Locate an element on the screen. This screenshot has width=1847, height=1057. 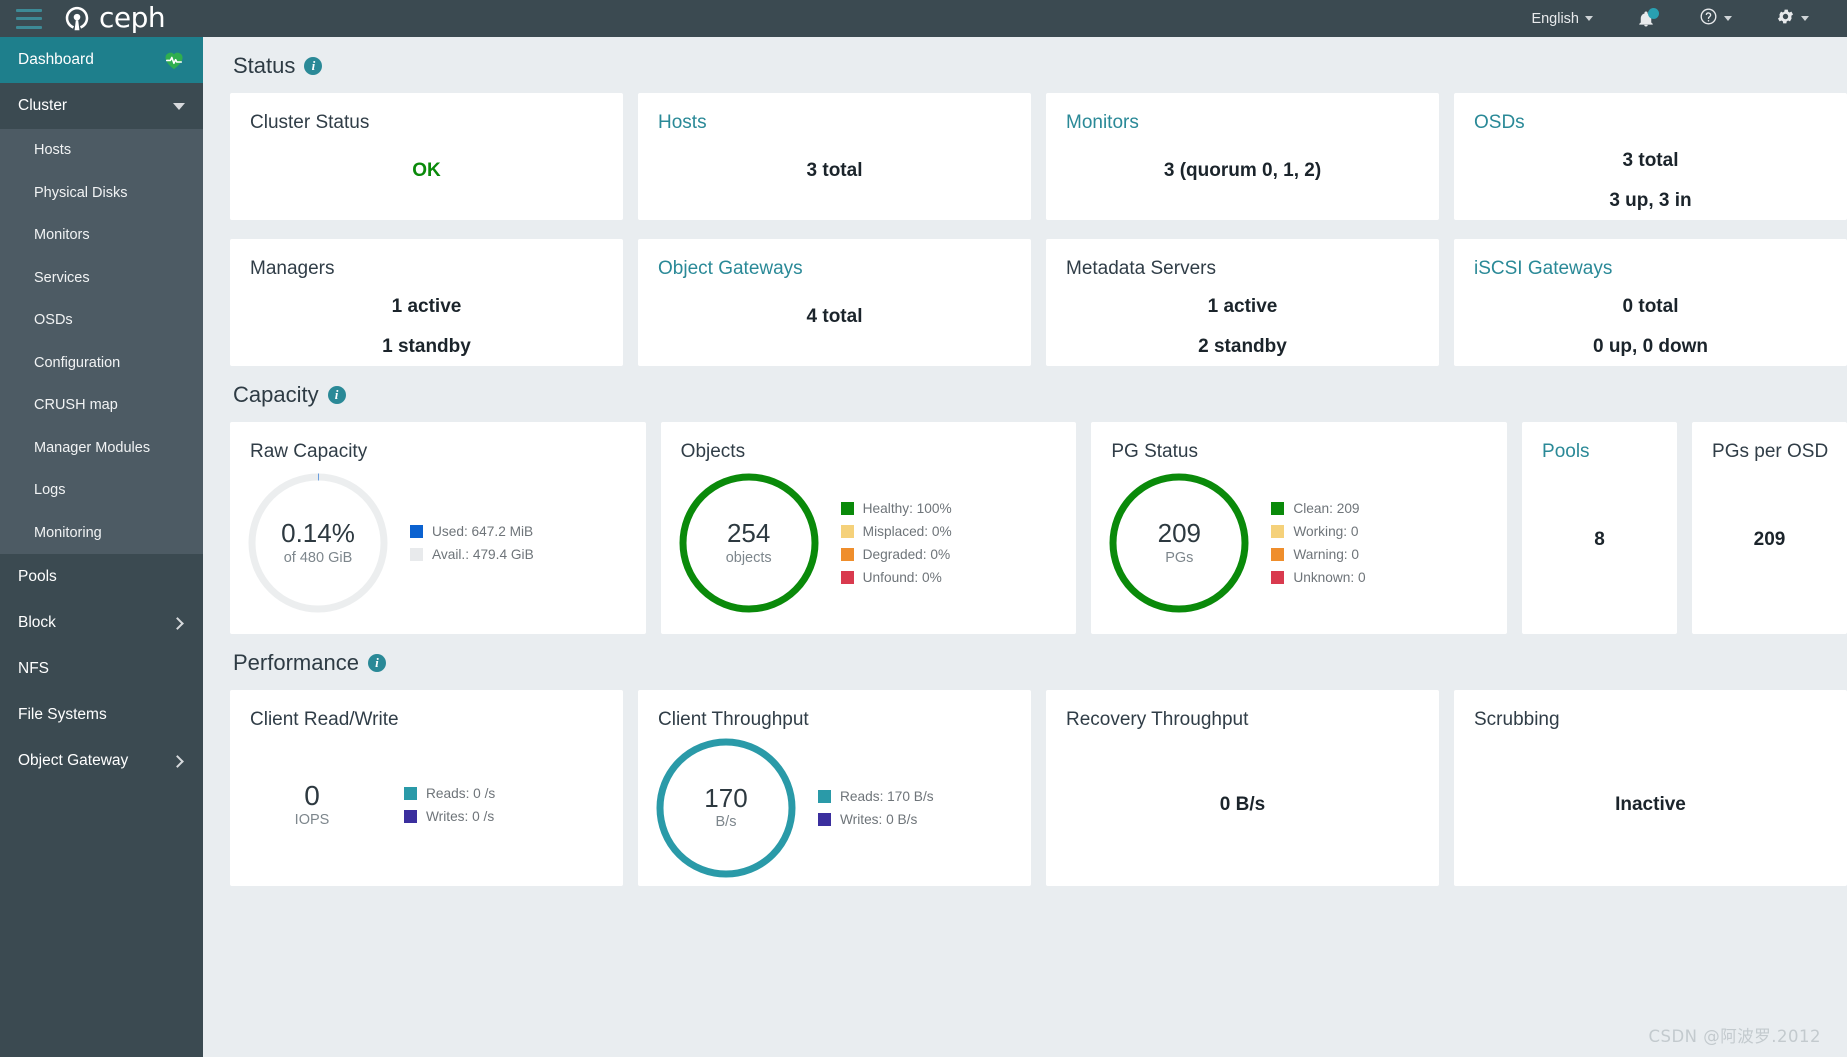
donut-secondary-value: B/s is located at coordinates (726, 822).